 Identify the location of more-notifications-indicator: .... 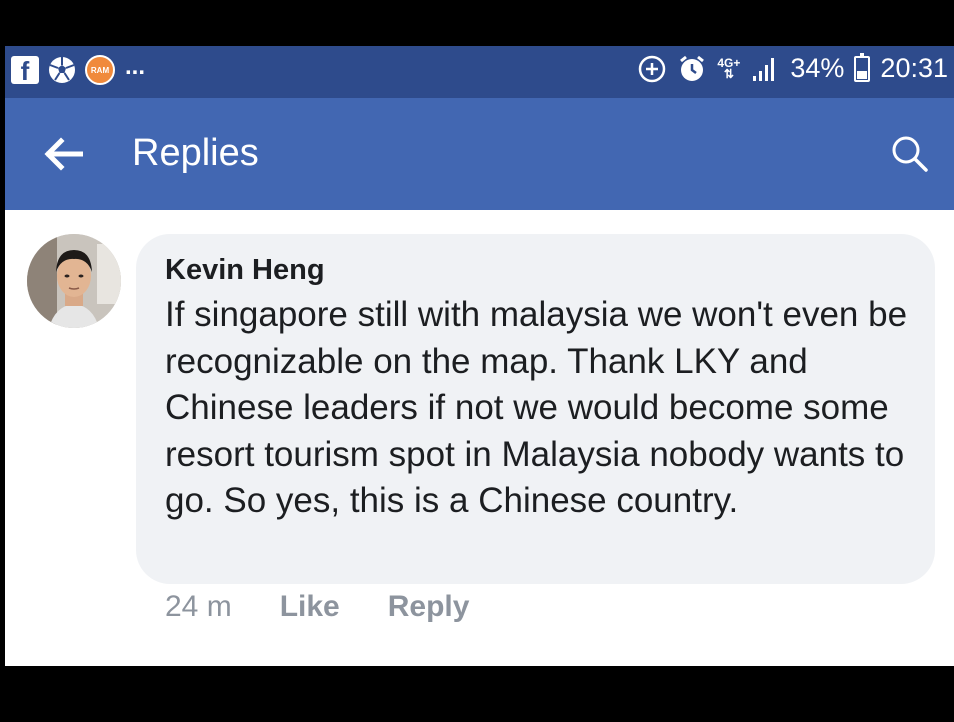
(135, 66).